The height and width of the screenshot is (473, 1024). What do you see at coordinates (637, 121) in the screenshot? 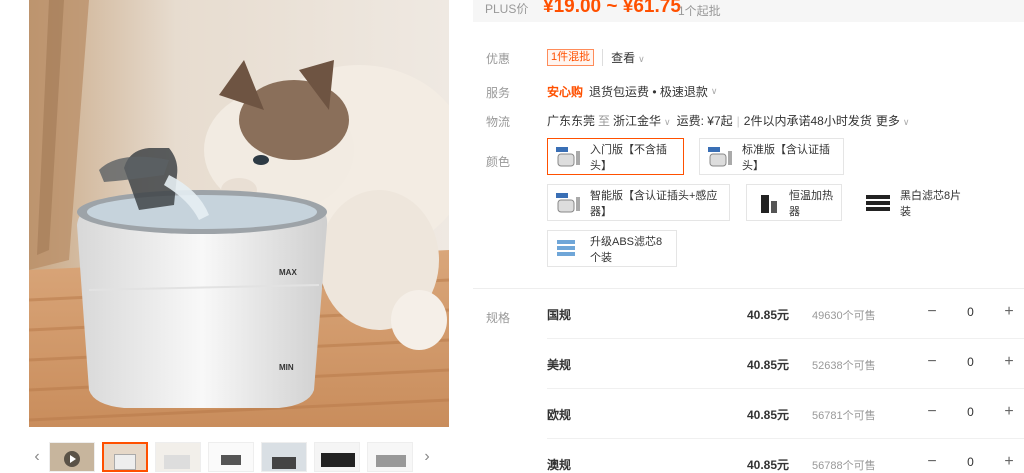
I see `ship-to: 浙江金华` at bounding box center [637, 121].